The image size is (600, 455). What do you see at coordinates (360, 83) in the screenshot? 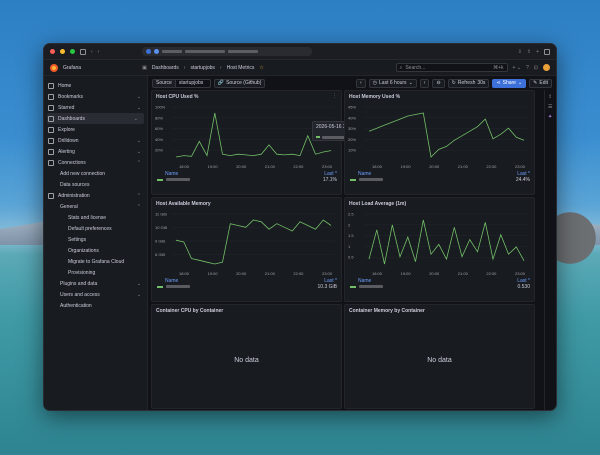
I see `time-shift-back-button: ‹` at bounding box center [360, 83].